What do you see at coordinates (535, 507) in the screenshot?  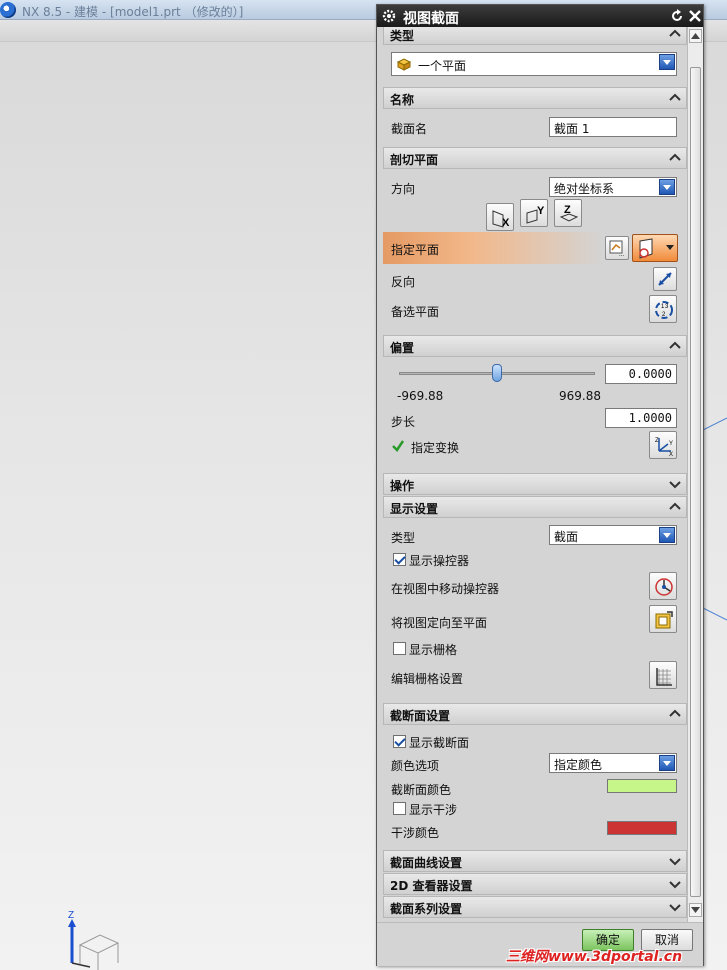 I see `section-header-display: 显示设置` at bounding box center [535, 507].